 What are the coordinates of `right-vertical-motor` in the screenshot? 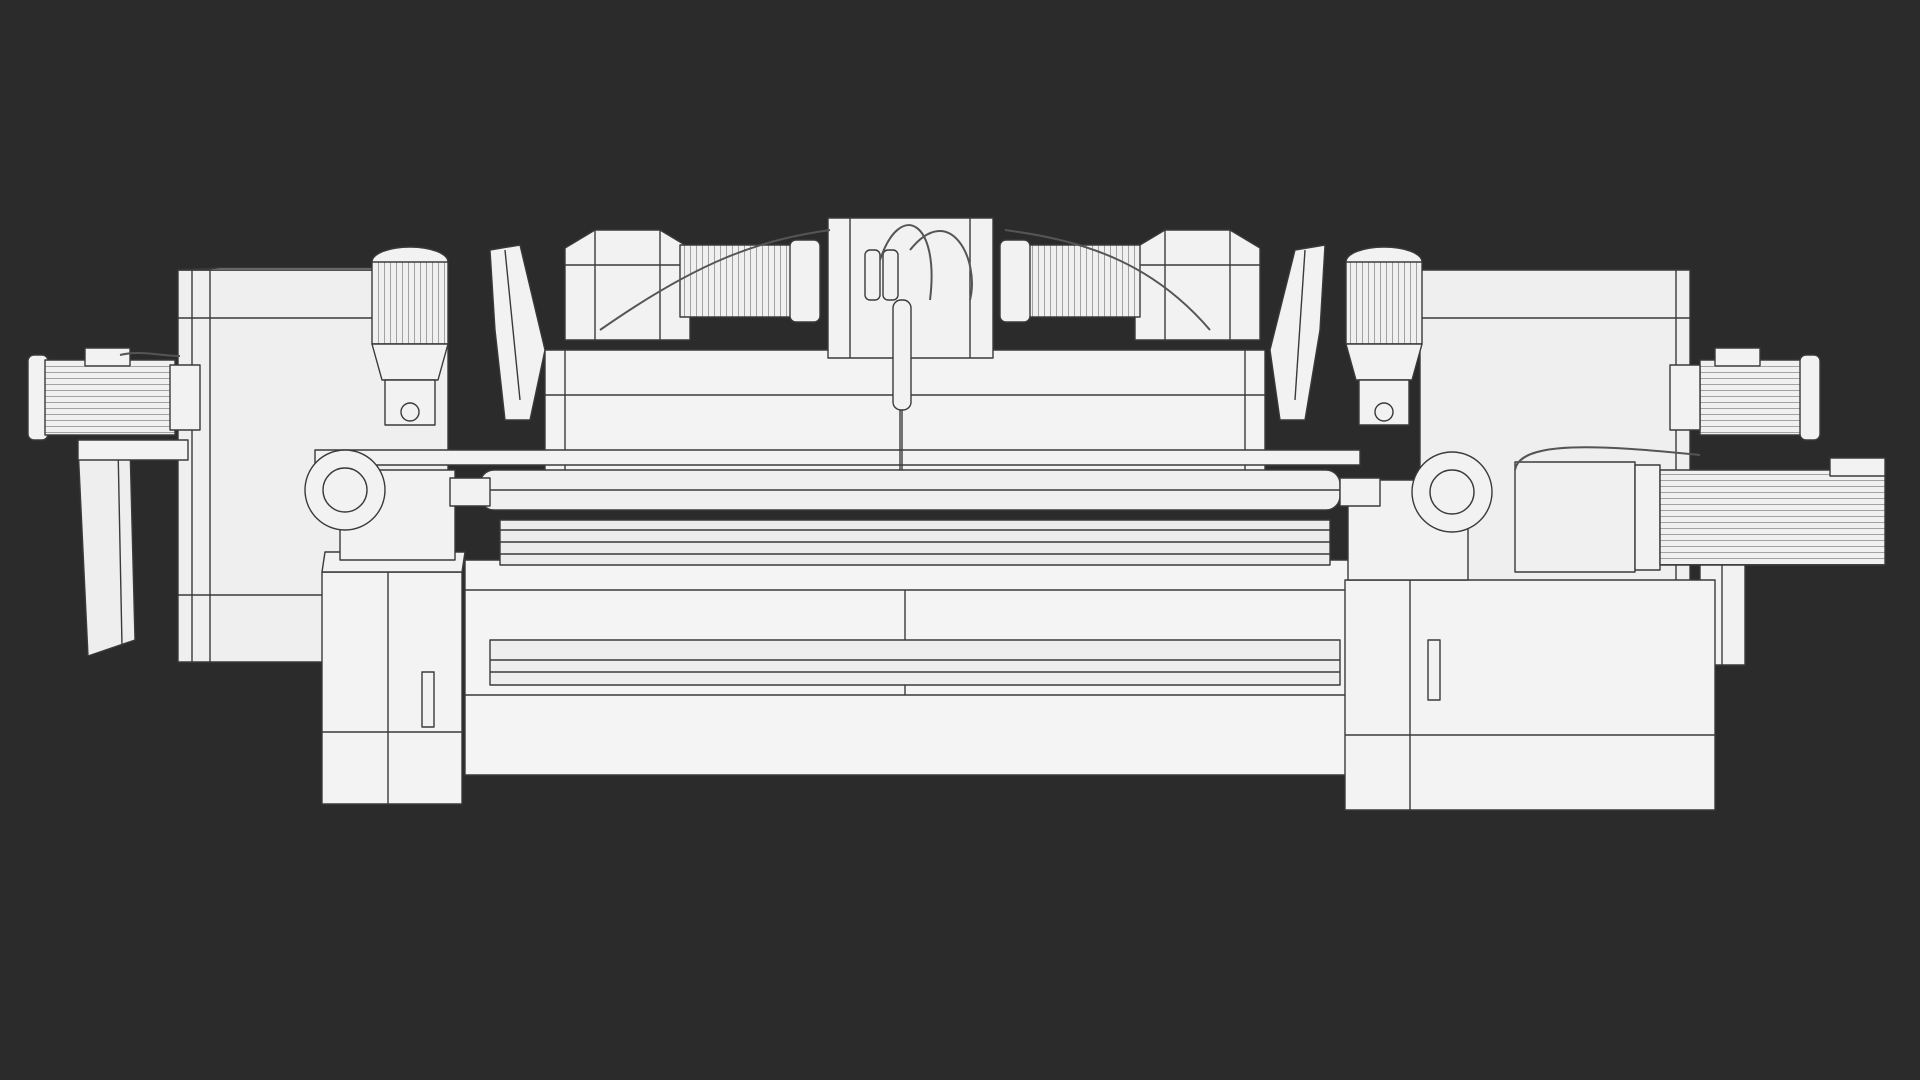 It's located at (1384, 336).